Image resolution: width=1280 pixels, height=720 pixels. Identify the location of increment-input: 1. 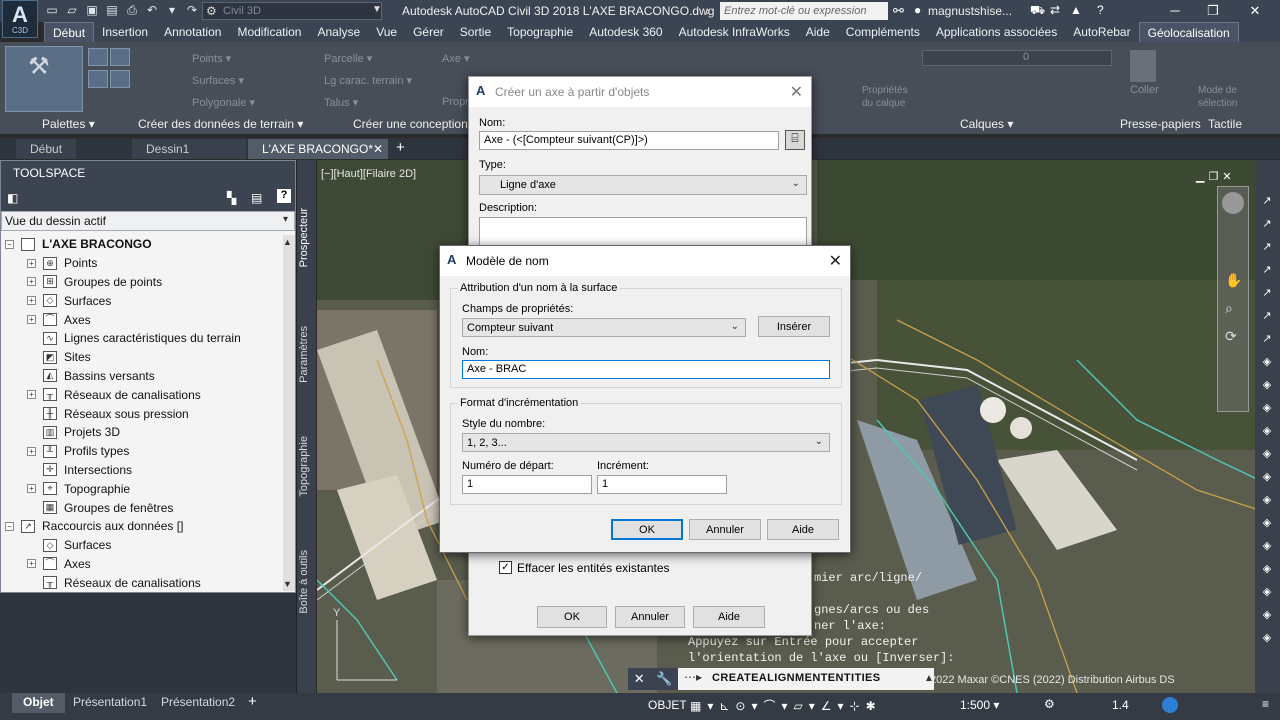
(662, 484).